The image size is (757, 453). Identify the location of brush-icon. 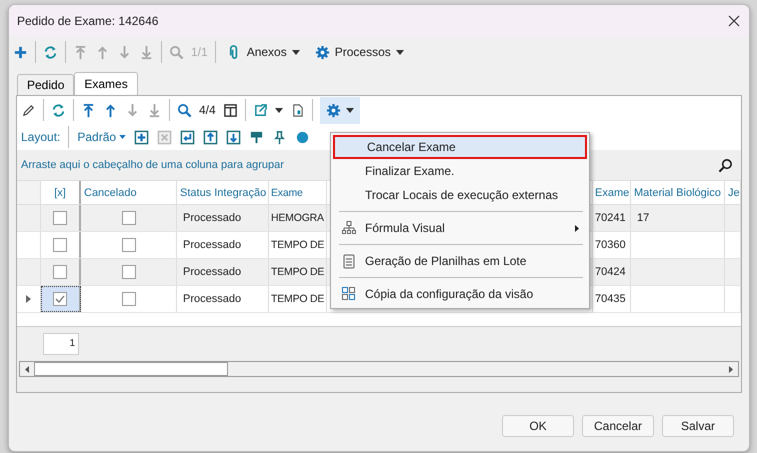
(256, 137).